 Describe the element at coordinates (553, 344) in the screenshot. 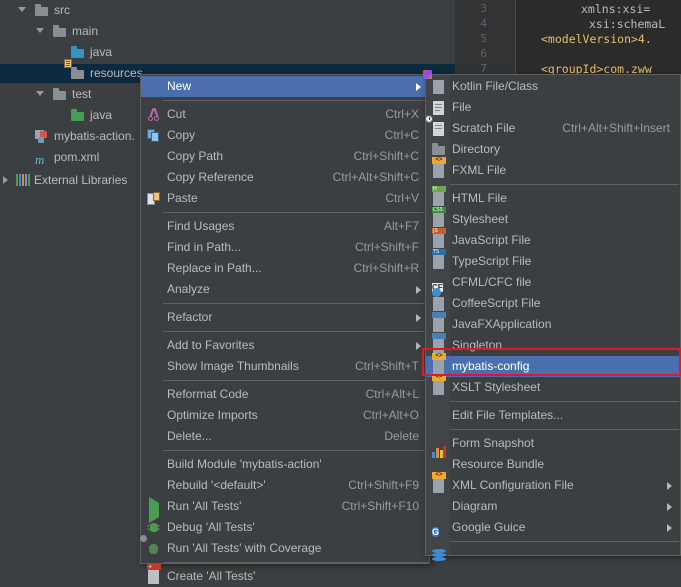

I see `submenu-item-singleton: Singleton` at that location.